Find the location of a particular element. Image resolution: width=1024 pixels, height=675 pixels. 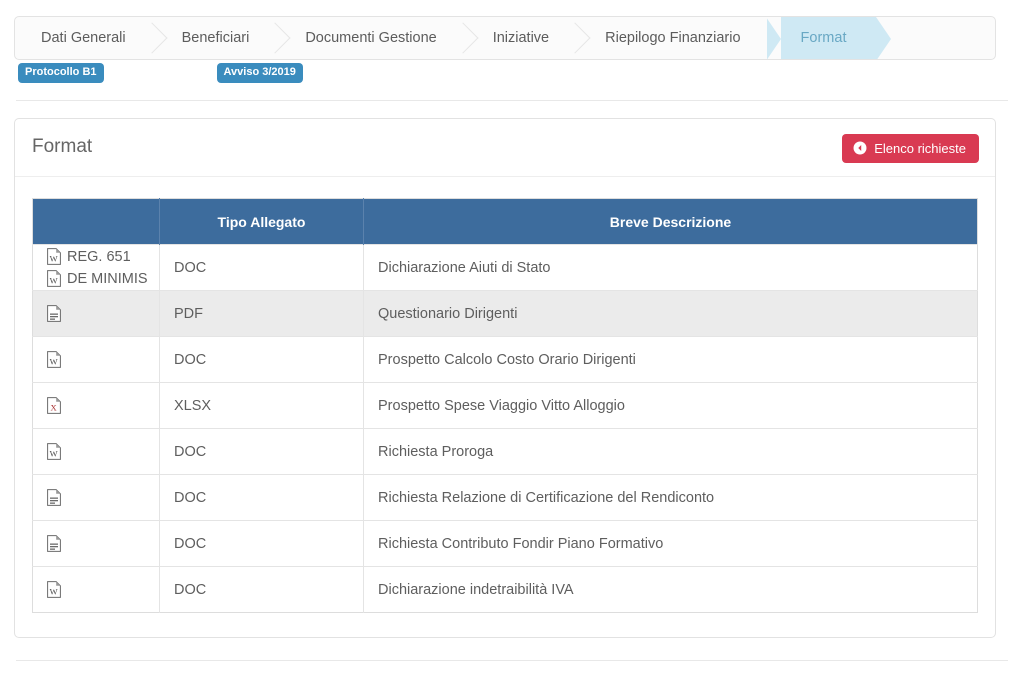

file-link: W REG. 651 is located at coordinates (96, 256).